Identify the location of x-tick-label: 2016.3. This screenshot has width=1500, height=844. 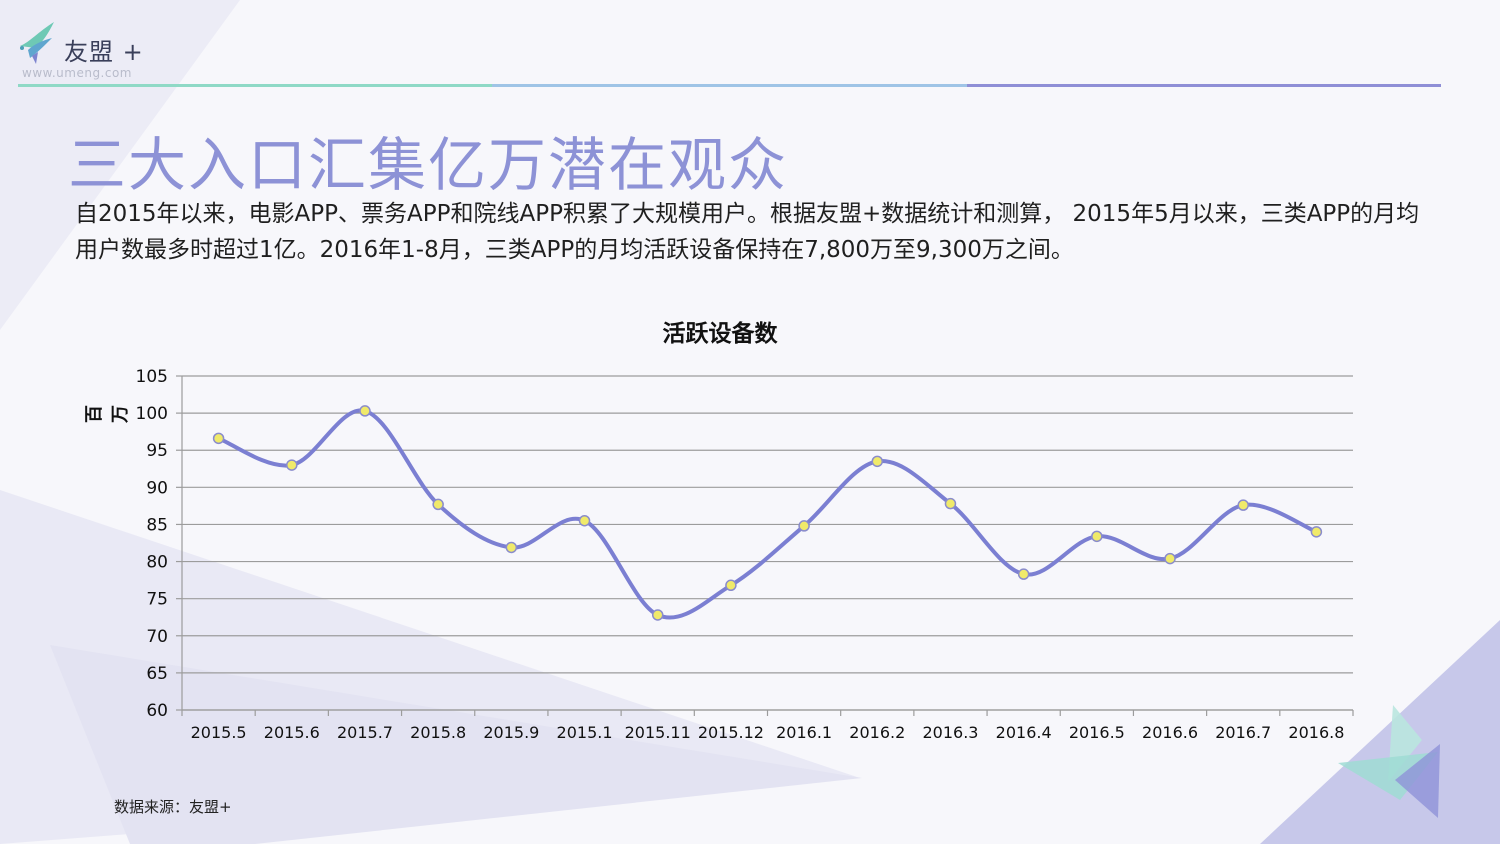
(950, 732).